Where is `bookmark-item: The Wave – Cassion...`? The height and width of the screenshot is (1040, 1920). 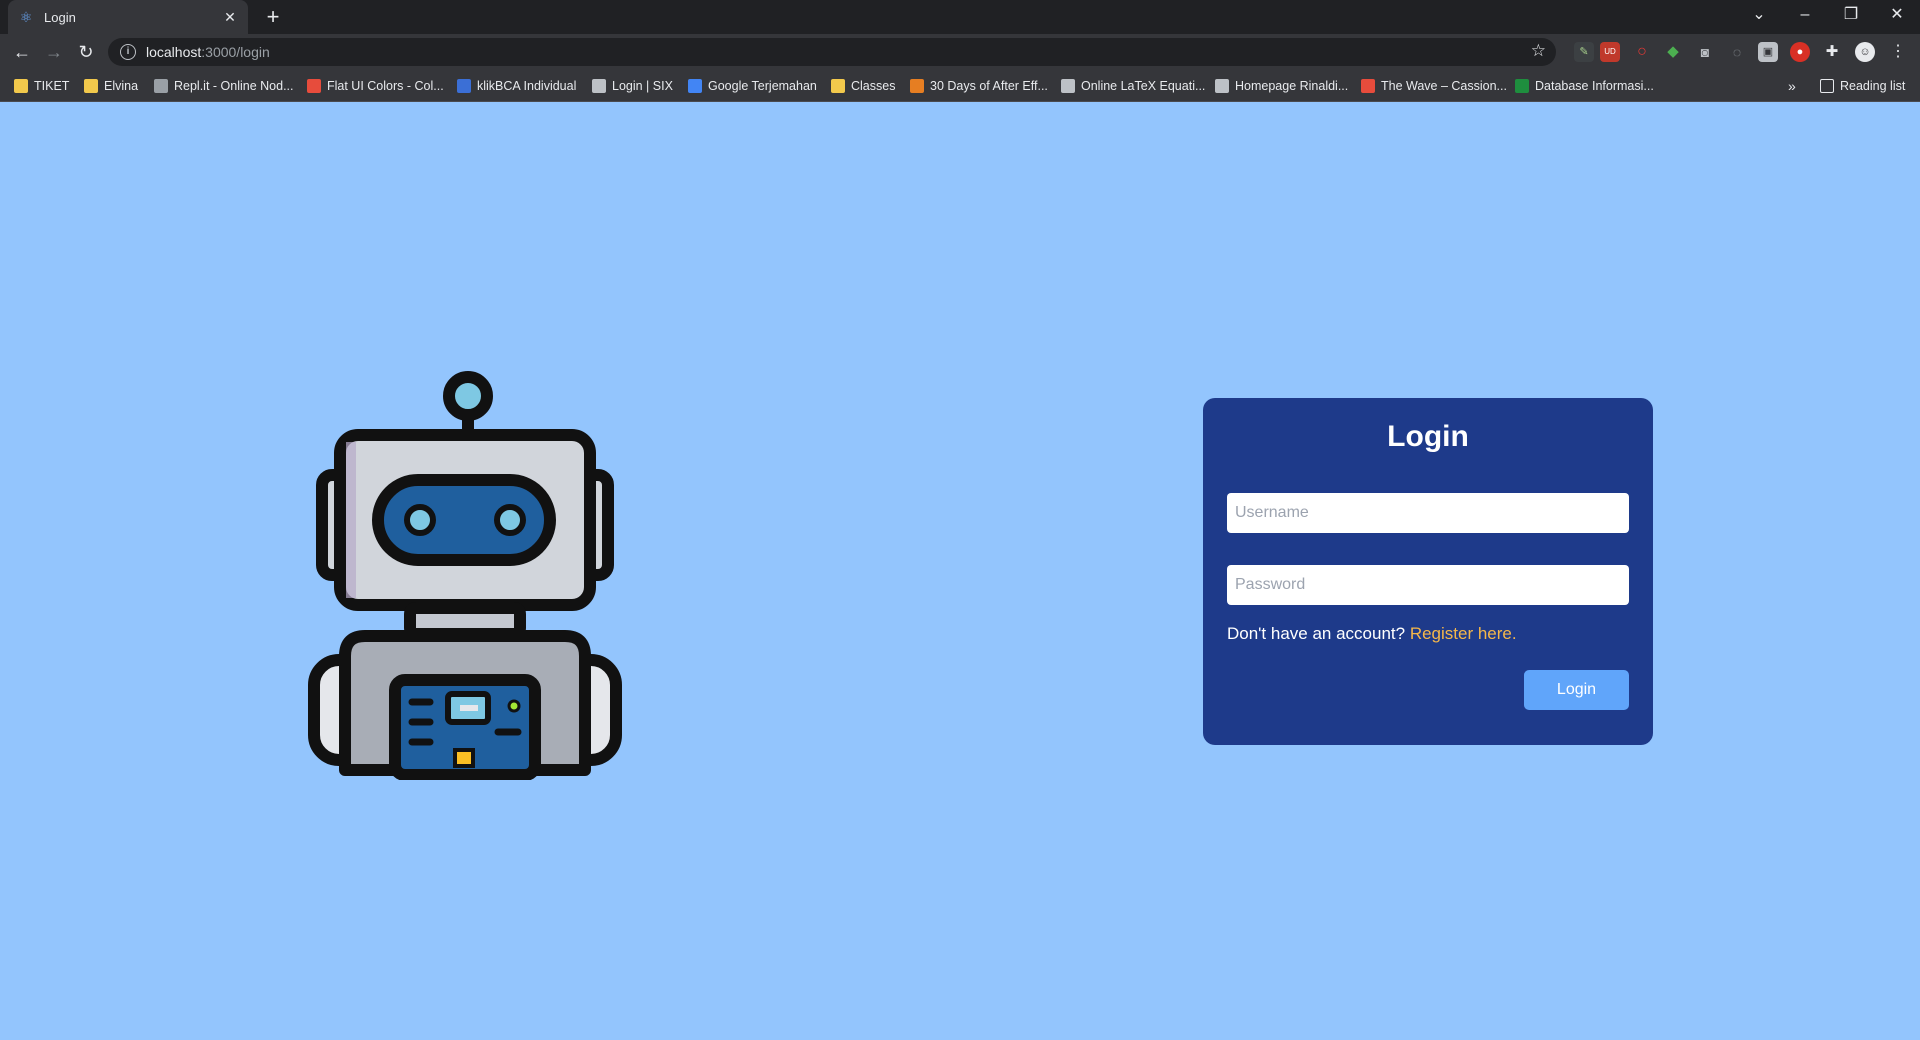
bookmark-item: The Wave – Cassion... is located at coordinates (1434, 86).